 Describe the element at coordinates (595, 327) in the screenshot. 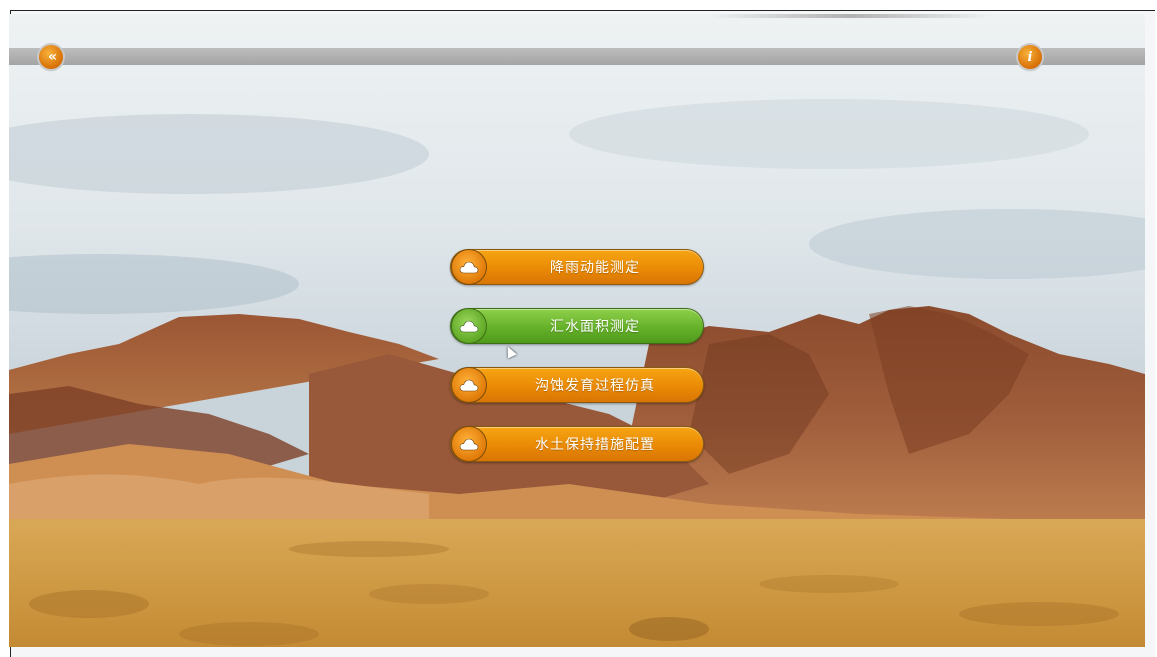

I see `menu-item-label: 汇水面积测定` at that location.